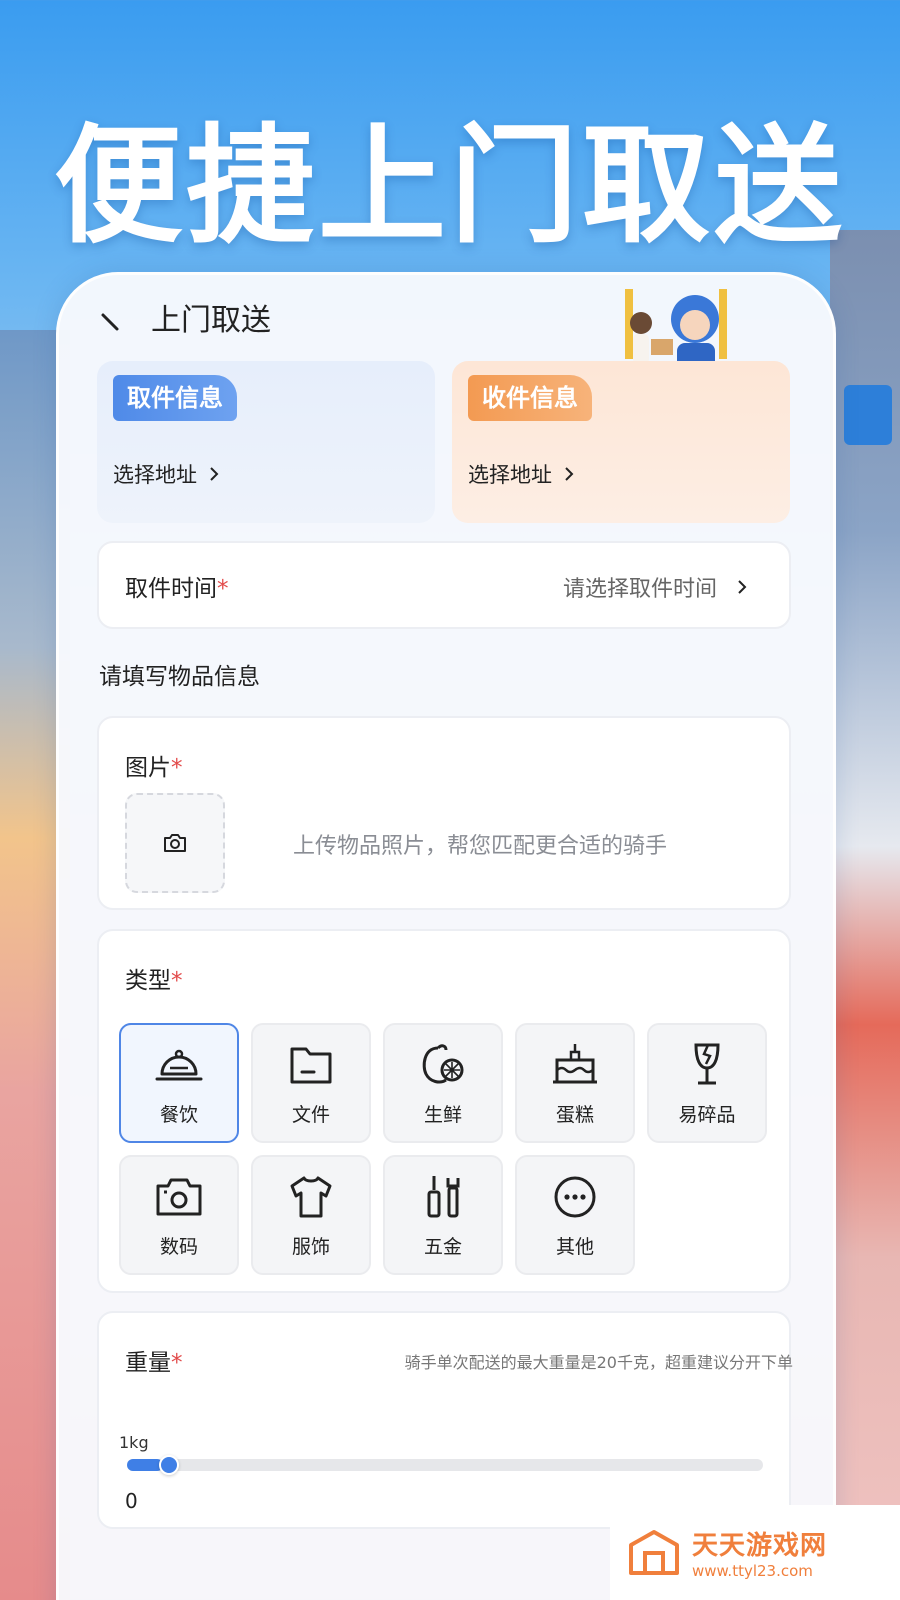 The image size is (900, 1600). I want to click on type-option-digital: 数码, so click(179, 1215).